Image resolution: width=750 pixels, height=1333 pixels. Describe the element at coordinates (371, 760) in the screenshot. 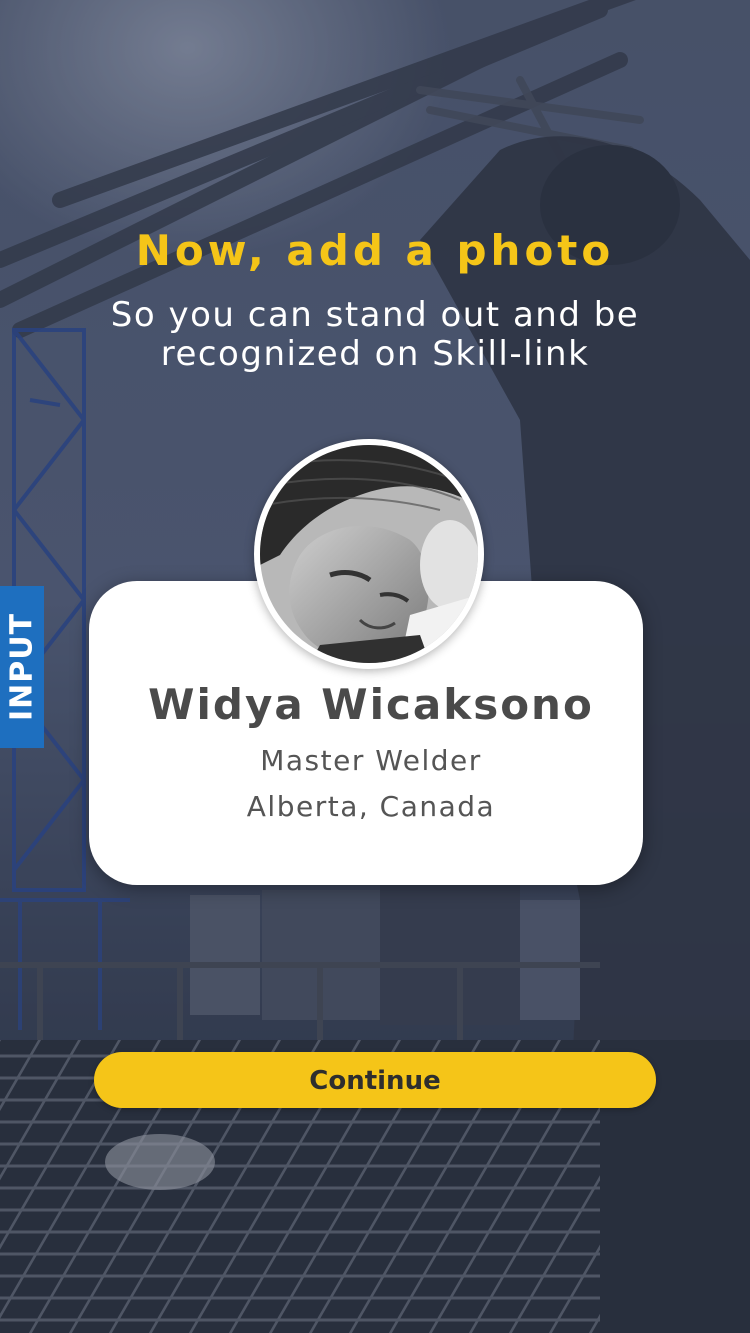

I see `profile-role: Master Welder` at that location.